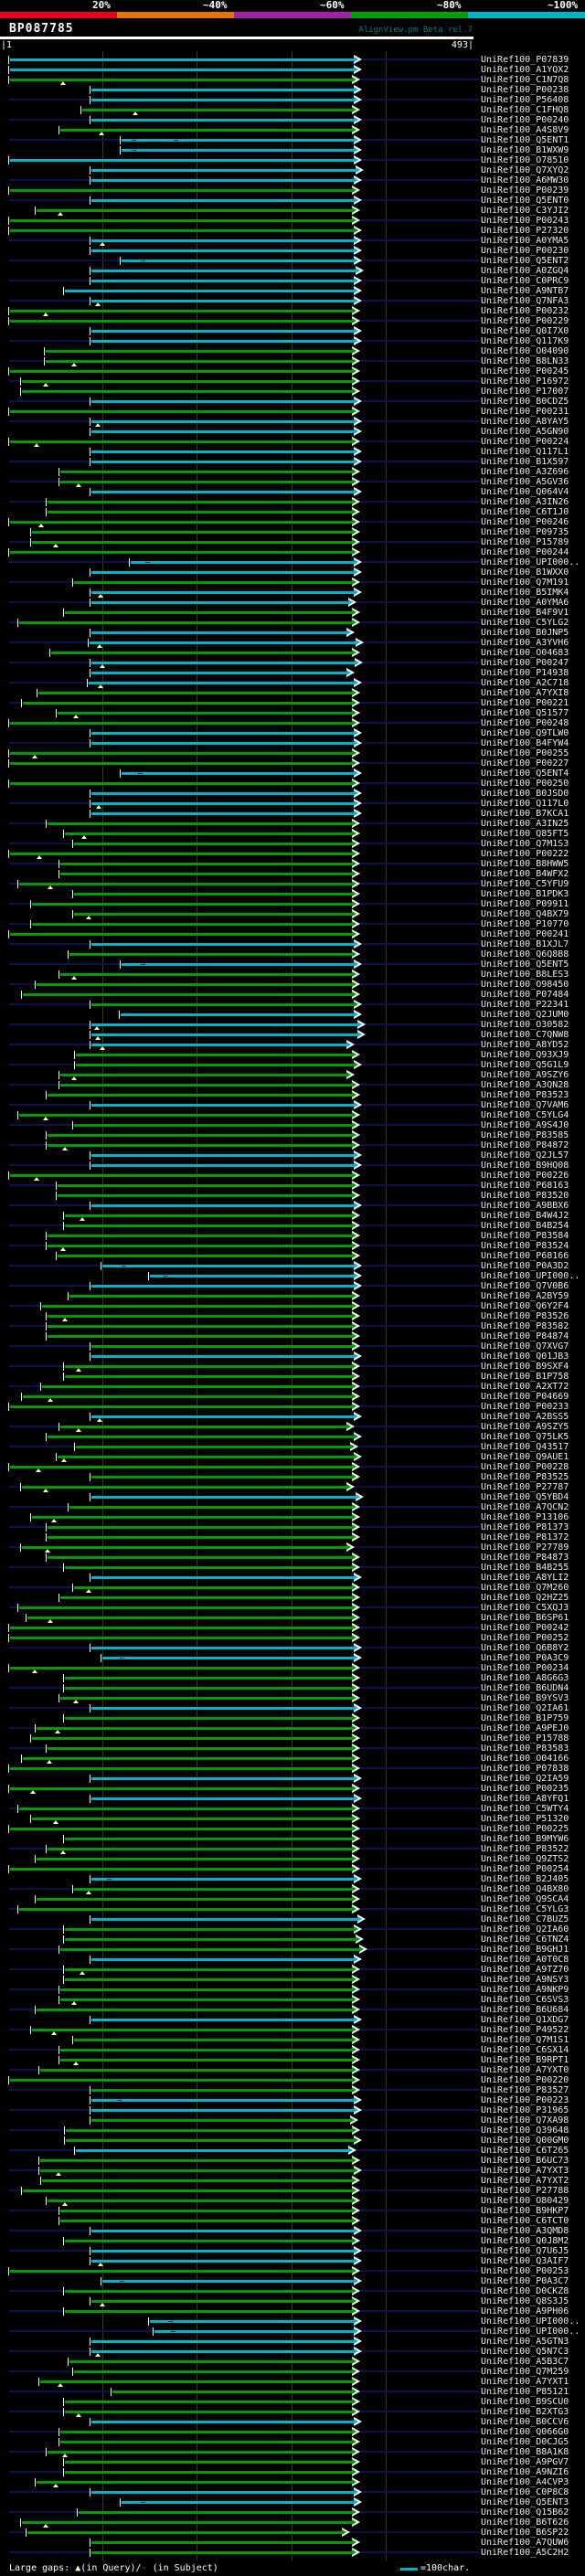 This screenshot has width=585, height=2576. I want to click on hit-label: UniRef100_C7BUZ5, so click(525, 1919).